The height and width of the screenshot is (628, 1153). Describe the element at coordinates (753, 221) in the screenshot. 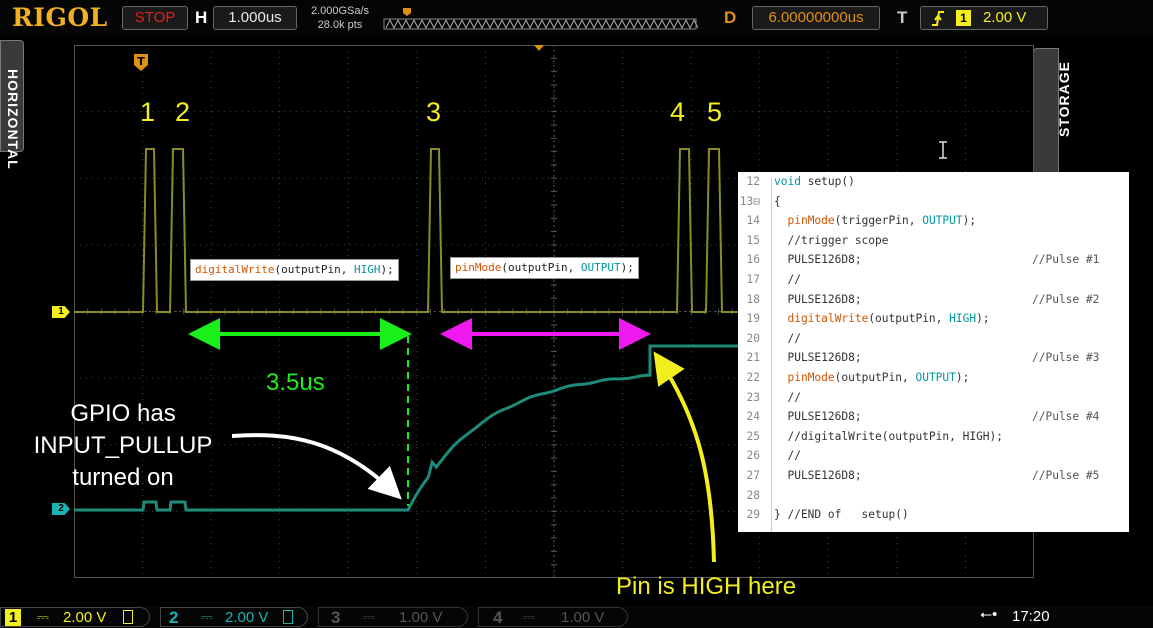

I see `line-number: 14` at that location.